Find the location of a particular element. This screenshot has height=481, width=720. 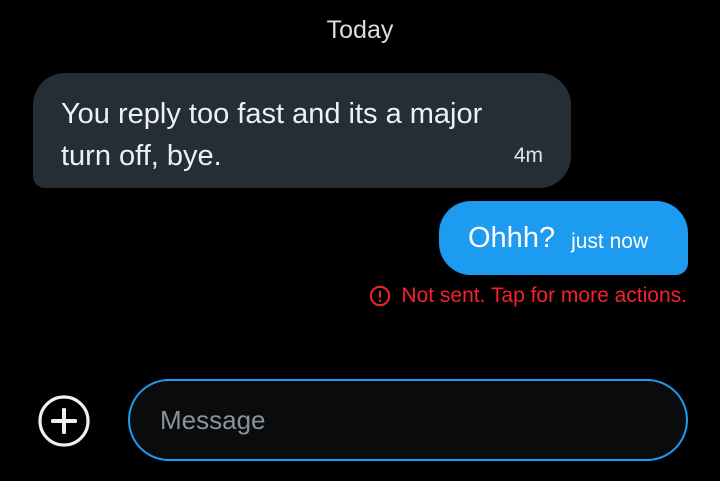

send-error-text: Not sent. Tap for more actions. is located at coordinates (544, 295).